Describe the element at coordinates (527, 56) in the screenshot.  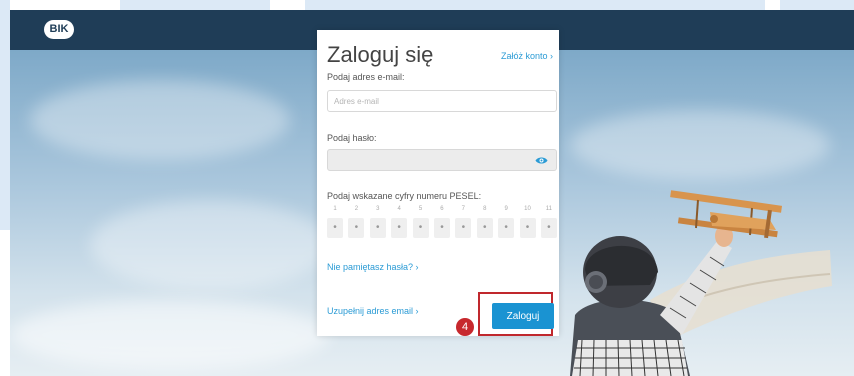
I see `register-link: Załóż konto ›` at that location.